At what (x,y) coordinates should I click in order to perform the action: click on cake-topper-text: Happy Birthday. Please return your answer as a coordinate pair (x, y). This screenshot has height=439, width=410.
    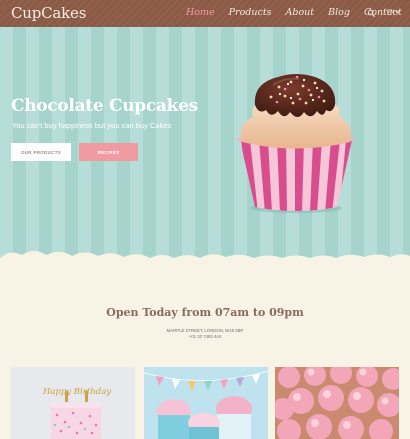
    Looking at the image, I should click on (76, 392).